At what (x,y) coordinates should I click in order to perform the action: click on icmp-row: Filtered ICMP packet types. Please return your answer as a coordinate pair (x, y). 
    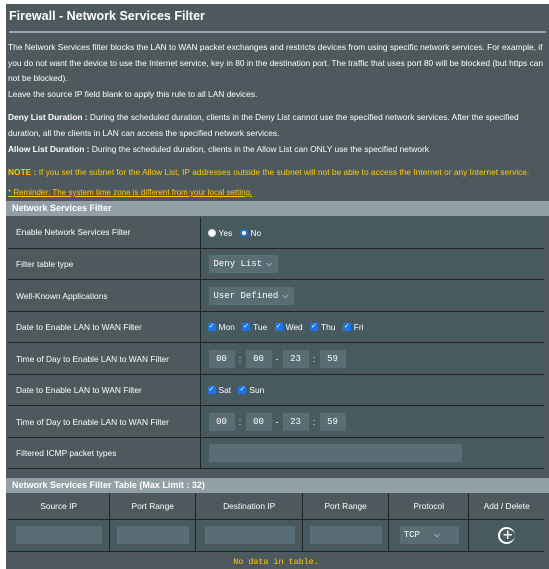
    Looking at the image, I should click on (276, 453).